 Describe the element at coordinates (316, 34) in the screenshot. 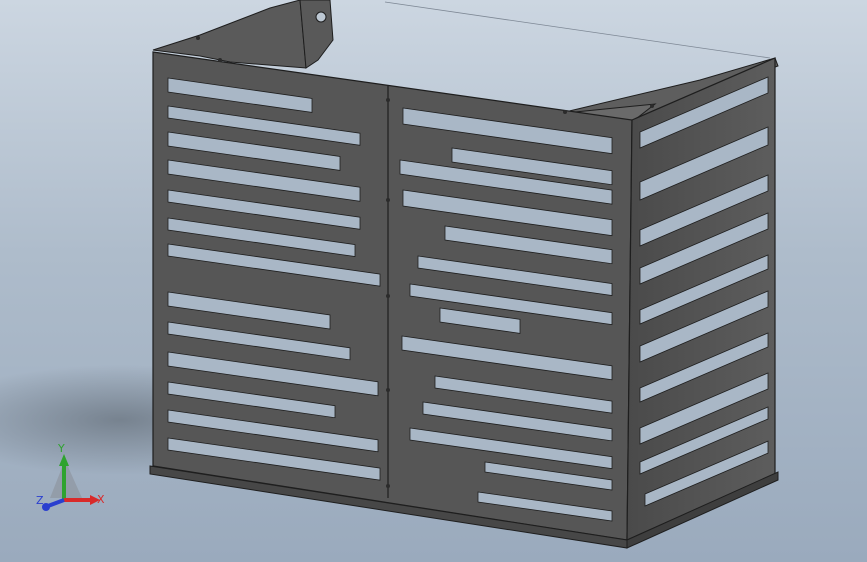

I see `back-bracket` at that location.